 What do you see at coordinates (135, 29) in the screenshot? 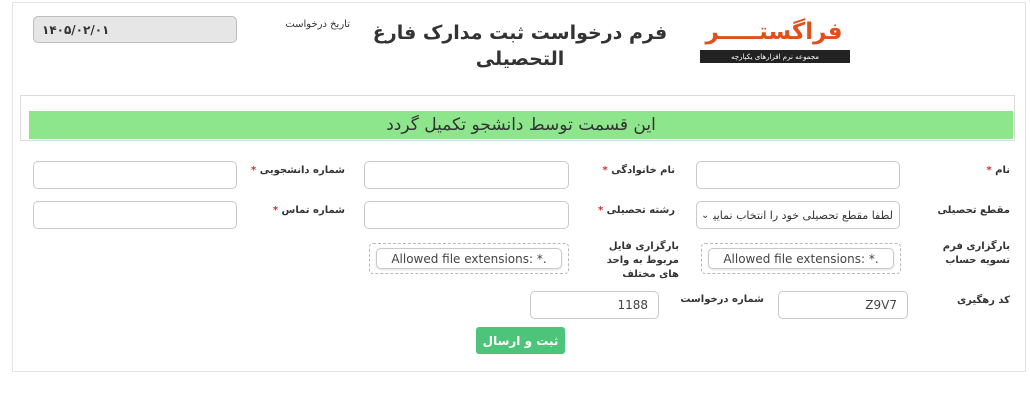
I see `request-date-field: ۱۴۰۵/۰۲/۰۱` at bounding box center [135, 29].